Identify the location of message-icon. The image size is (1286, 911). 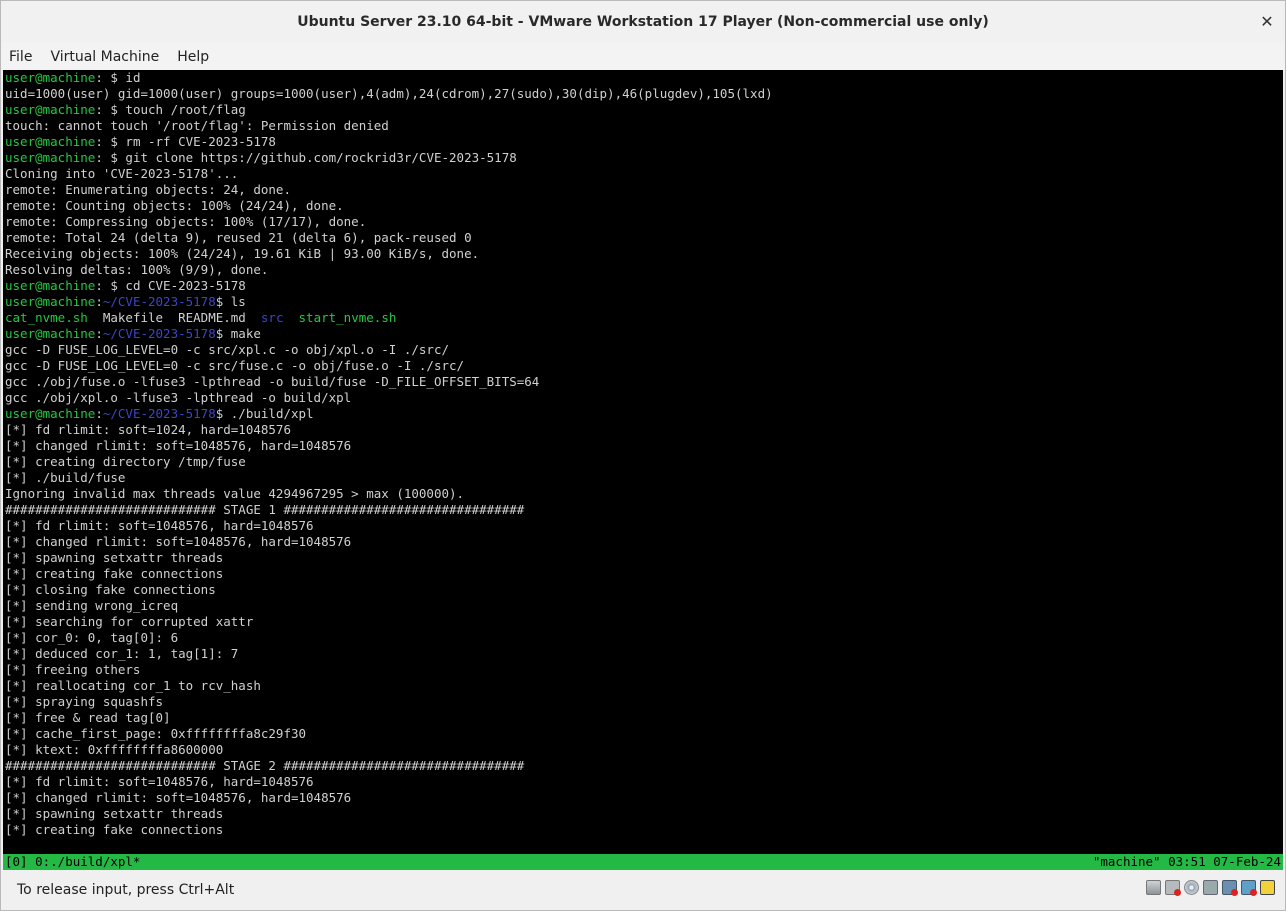
(1267, 887).